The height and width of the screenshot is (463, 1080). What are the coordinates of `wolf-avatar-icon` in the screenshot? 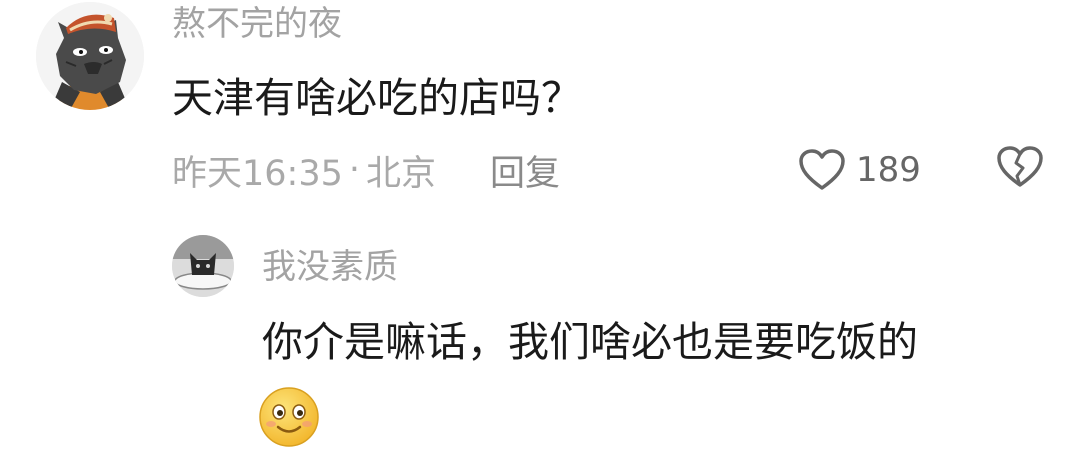 It's located at (90, 56).